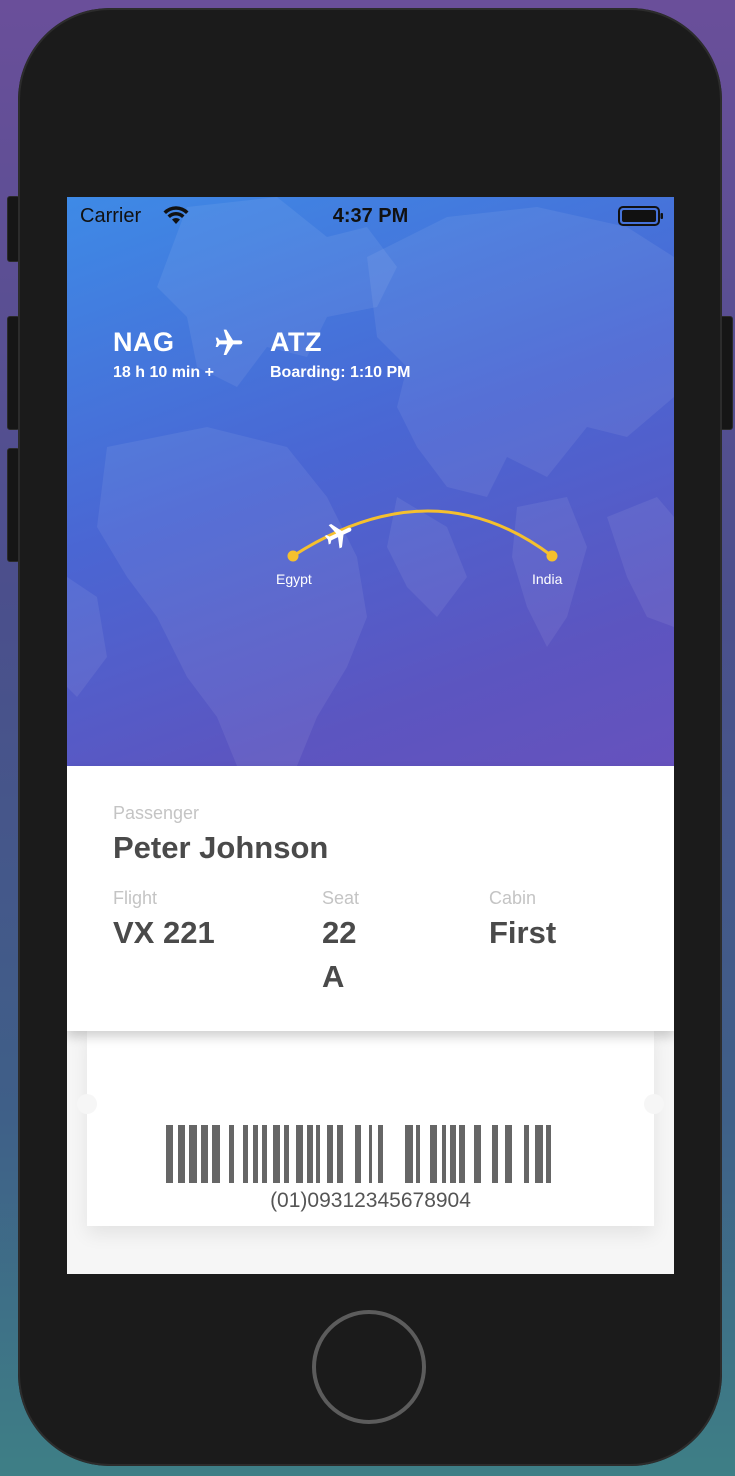 This screenshot has height=1476, width=735. I want to click on barcode-number: (01)09312345678904, so click(370, 1200).